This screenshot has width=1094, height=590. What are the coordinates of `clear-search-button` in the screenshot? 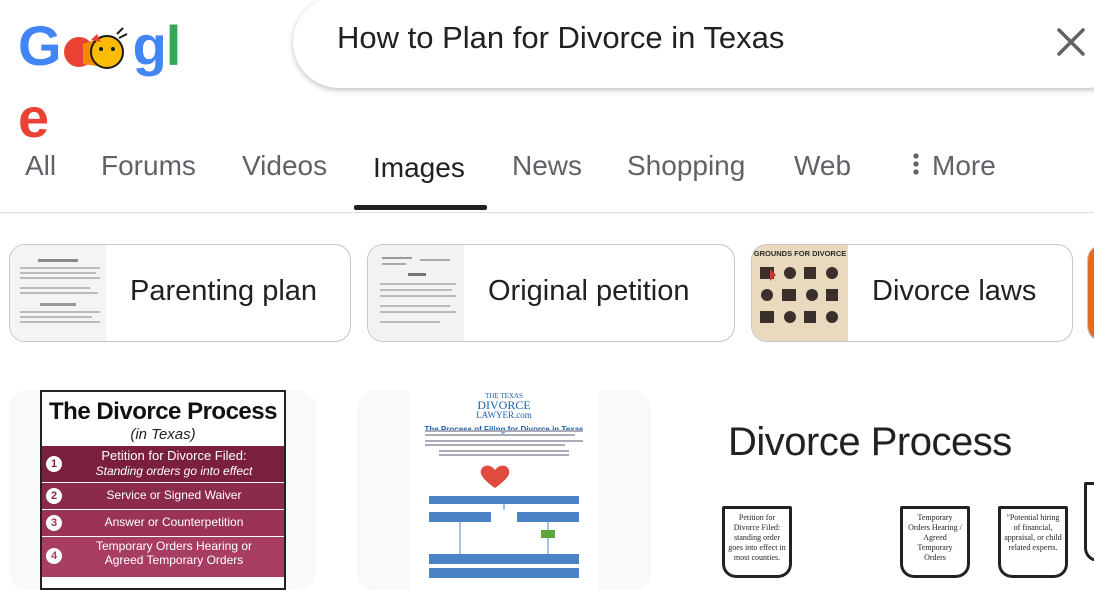 It's located at (1071, 42).